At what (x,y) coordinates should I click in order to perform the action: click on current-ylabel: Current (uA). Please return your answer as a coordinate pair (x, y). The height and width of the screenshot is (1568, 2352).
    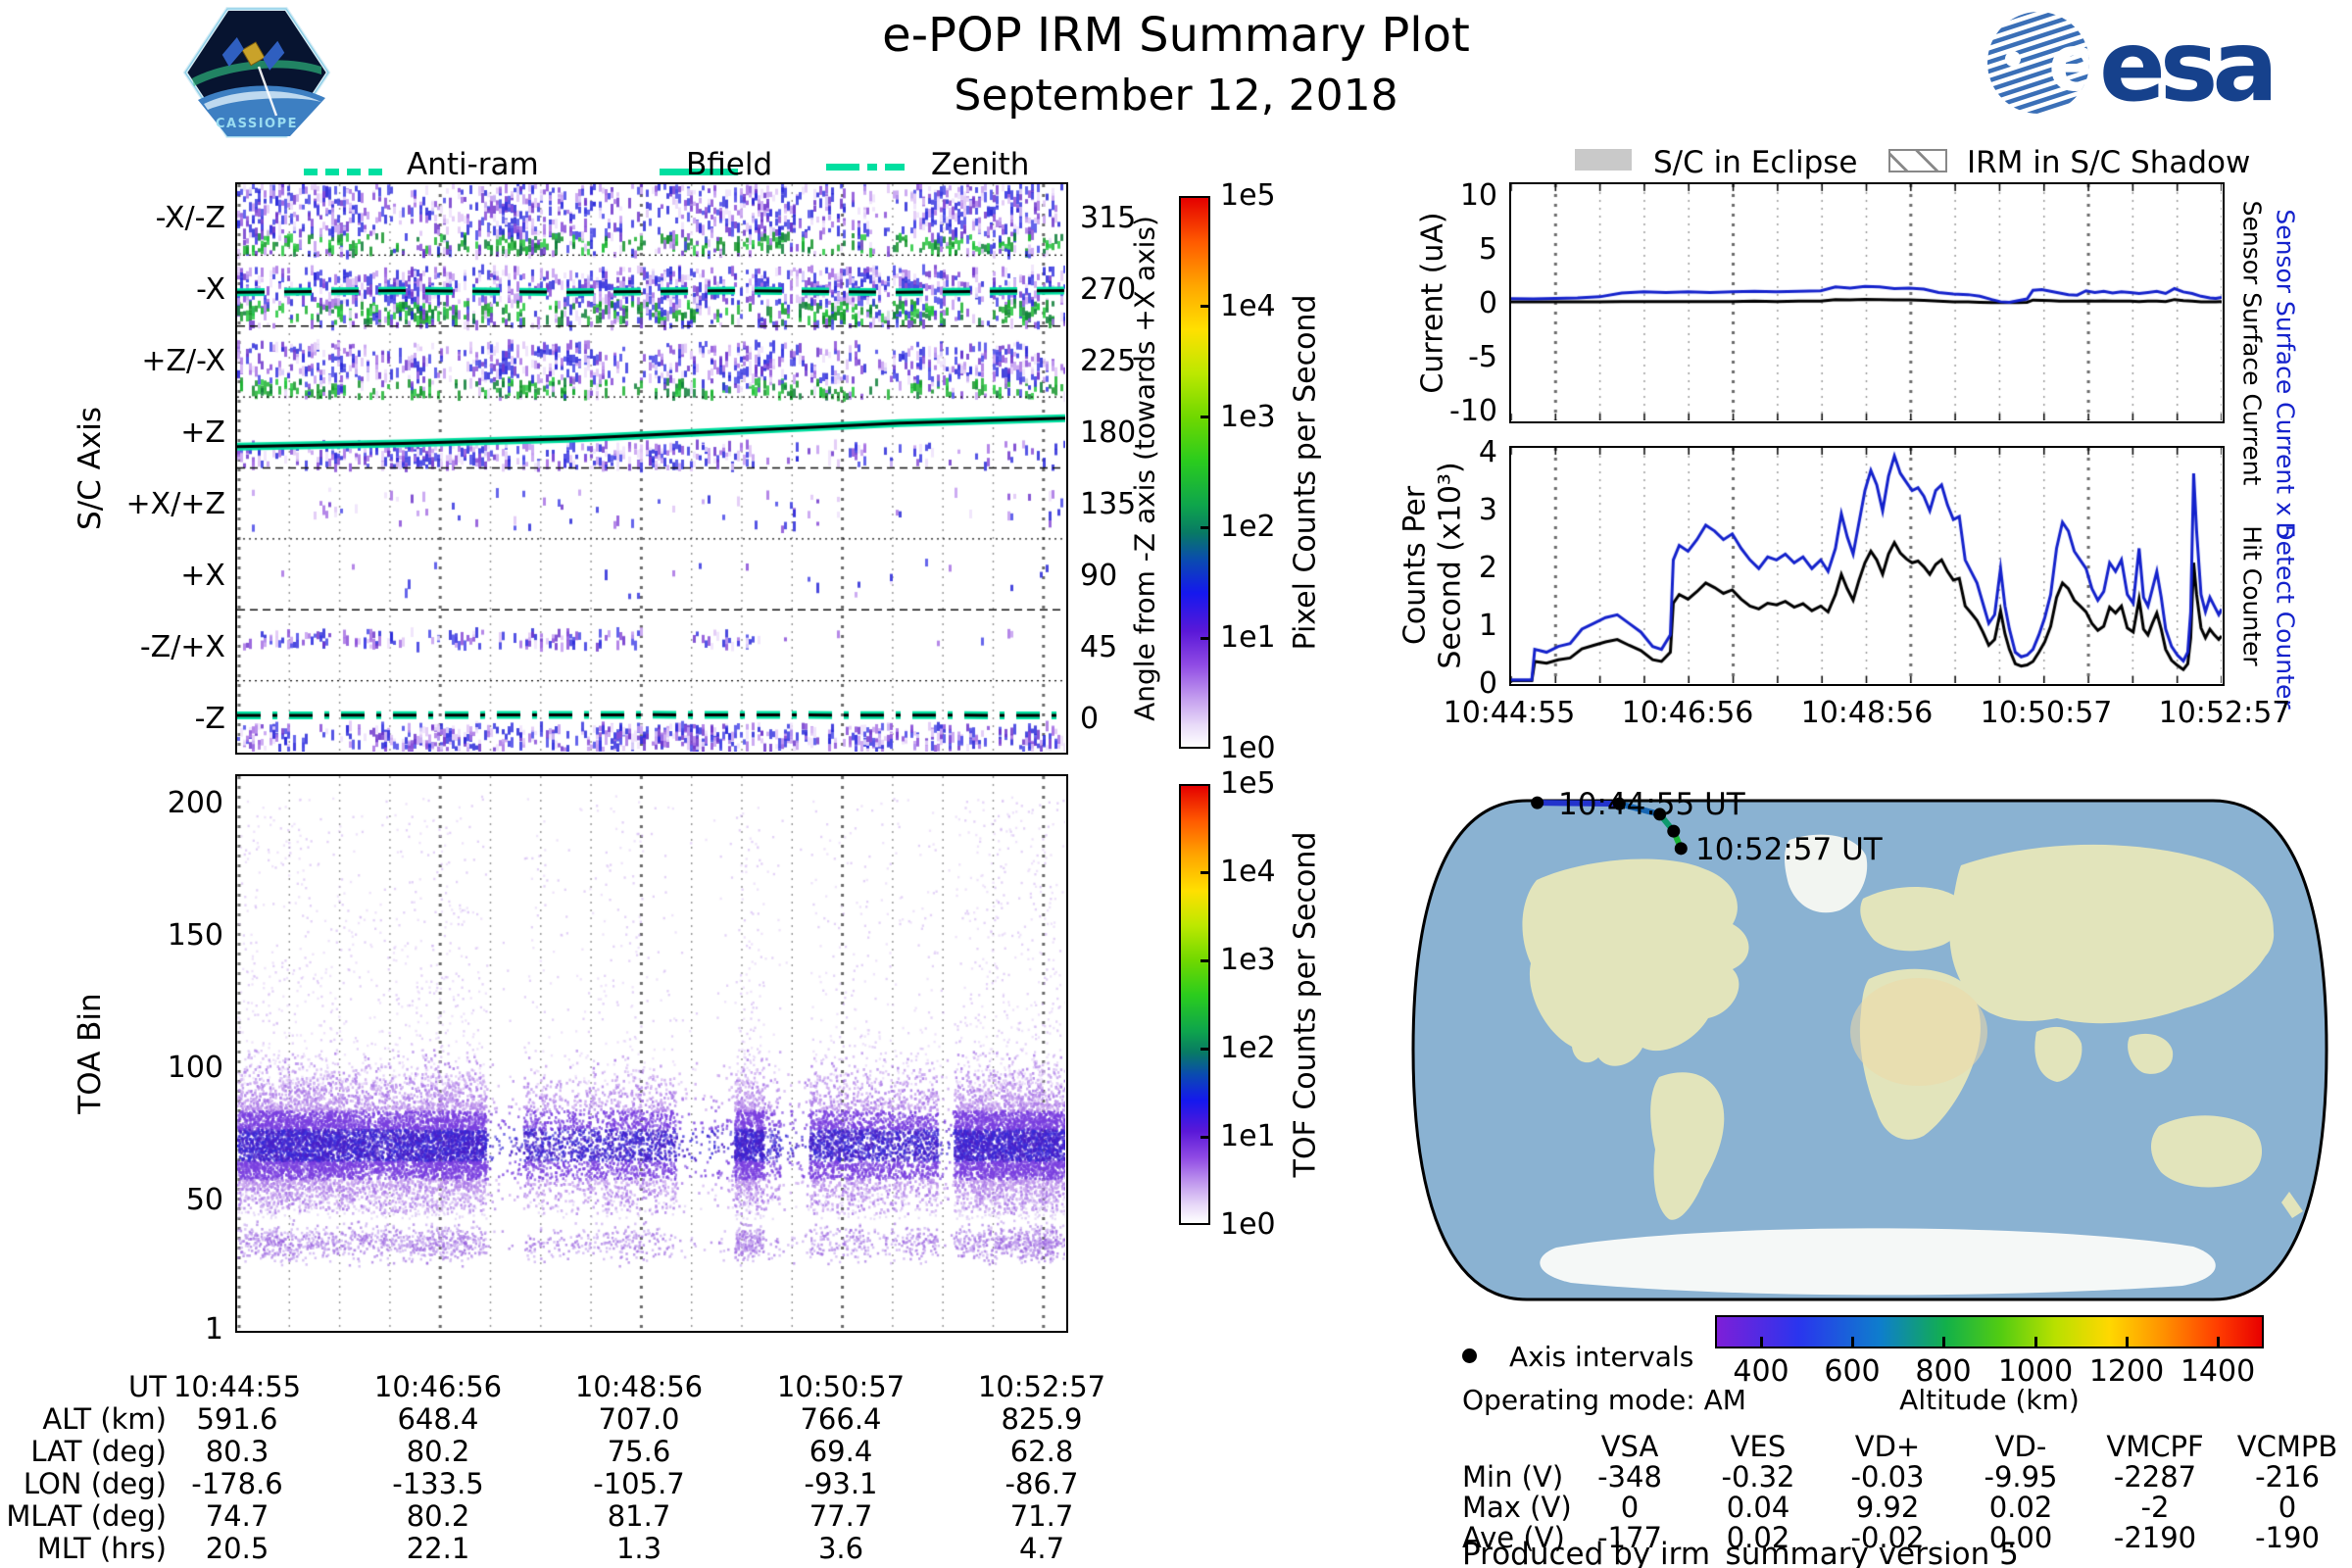
    Looking at the image, I should click on (1432, 303).